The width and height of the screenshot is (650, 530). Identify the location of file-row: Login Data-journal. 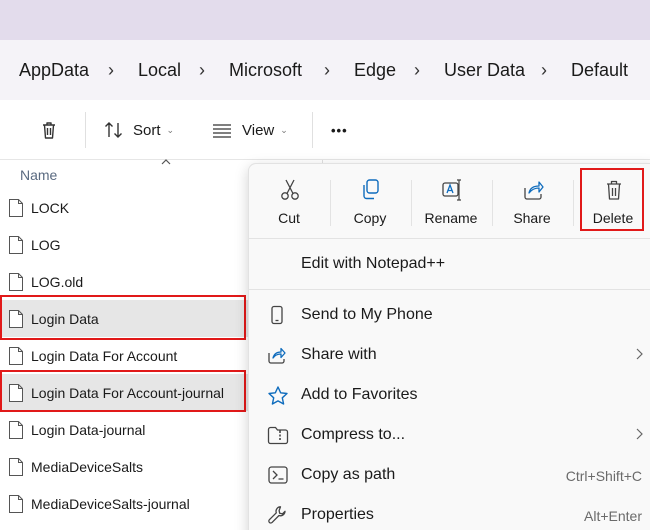
(124, 429).